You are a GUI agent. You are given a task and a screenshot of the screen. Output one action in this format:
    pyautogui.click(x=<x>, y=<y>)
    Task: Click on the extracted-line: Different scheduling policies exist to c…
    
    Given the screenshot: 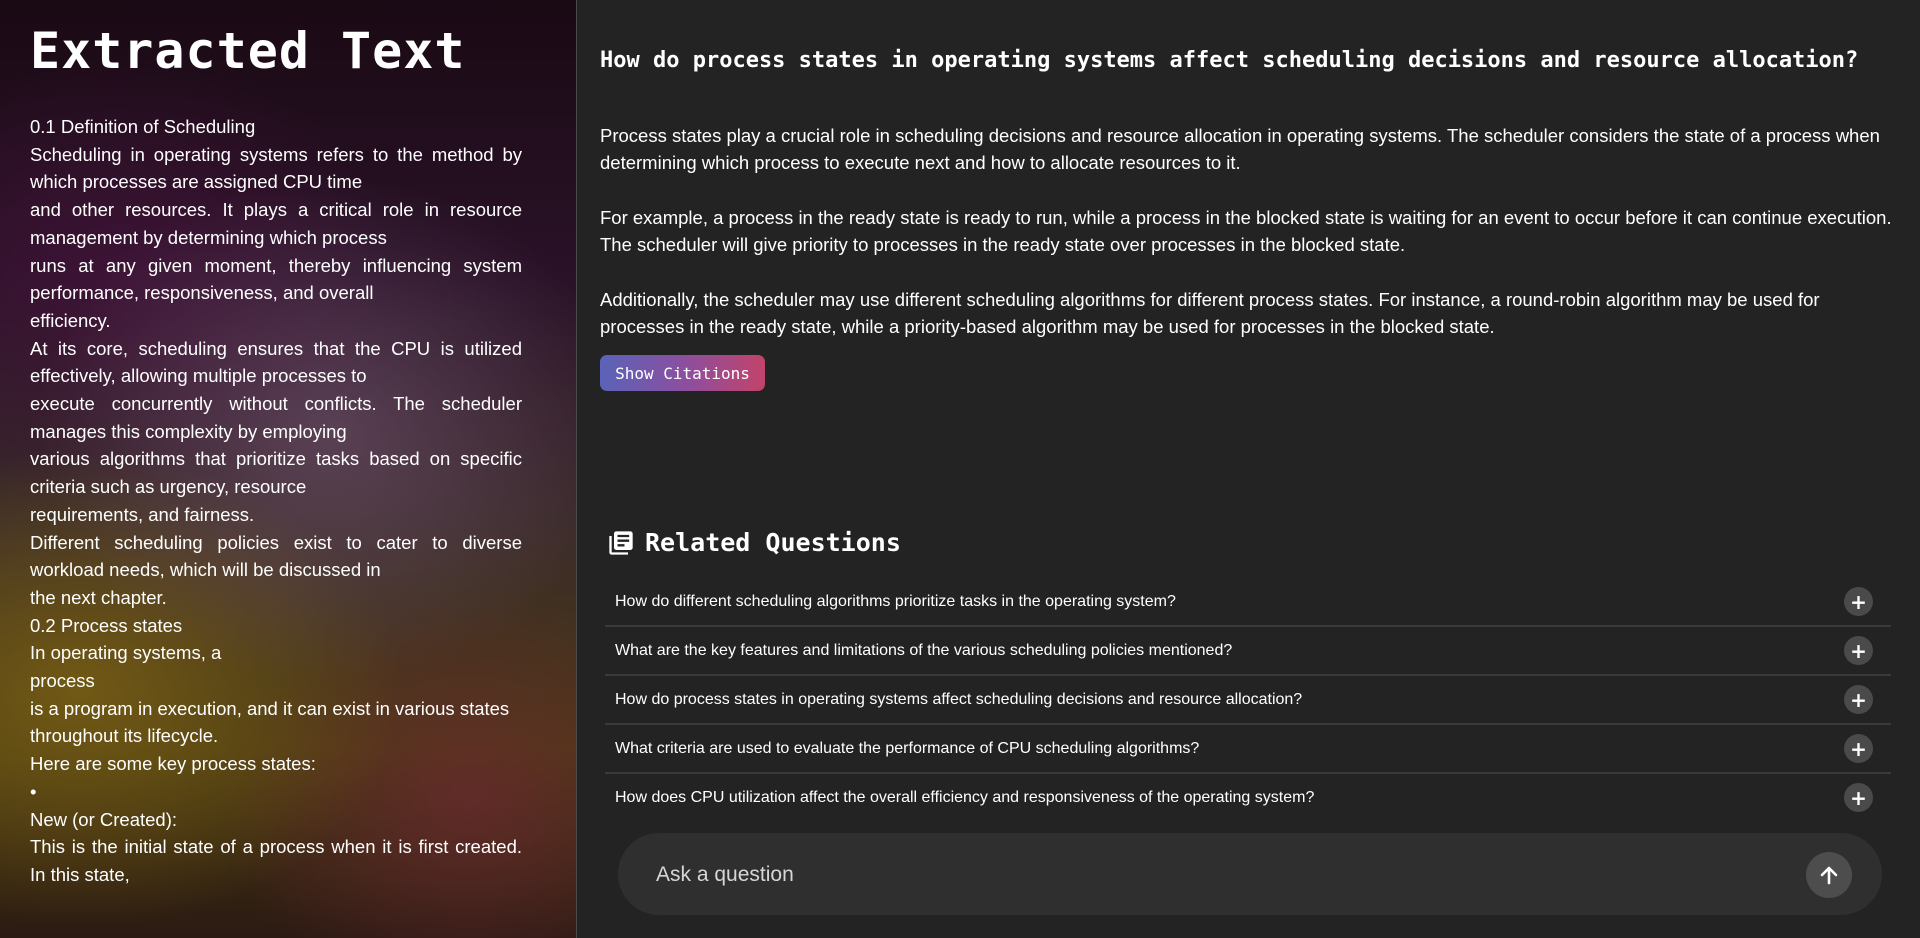 What is the action you would take?
    pyautogui.click(x=276, y=556)
    